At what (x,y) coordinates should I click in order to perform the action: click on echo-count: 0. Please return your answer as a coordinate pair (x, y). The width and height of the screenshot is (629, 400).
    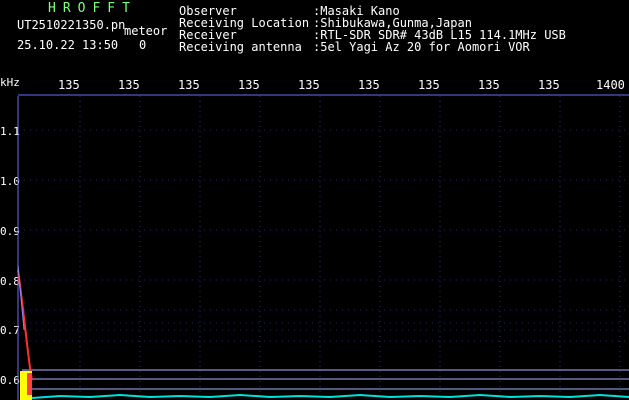
    Looking at the image, I should click on (143, 45).